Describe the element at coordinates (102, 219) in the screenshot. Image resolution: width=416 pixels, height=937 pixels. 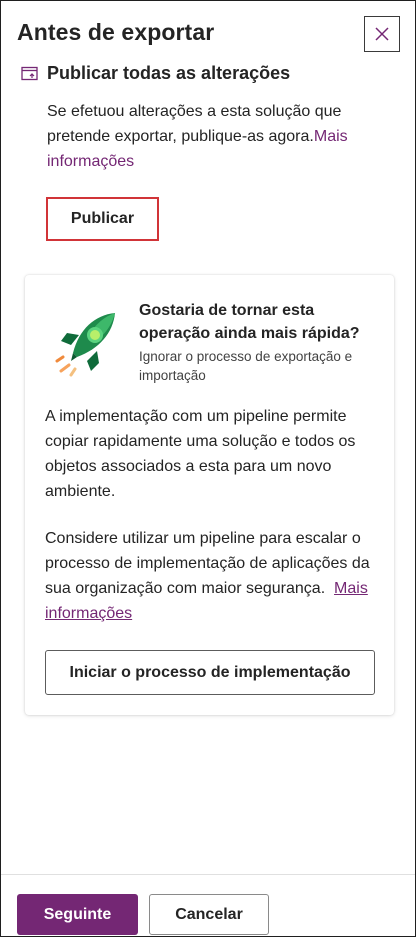
I see `publish-button: Publicar` at that location.